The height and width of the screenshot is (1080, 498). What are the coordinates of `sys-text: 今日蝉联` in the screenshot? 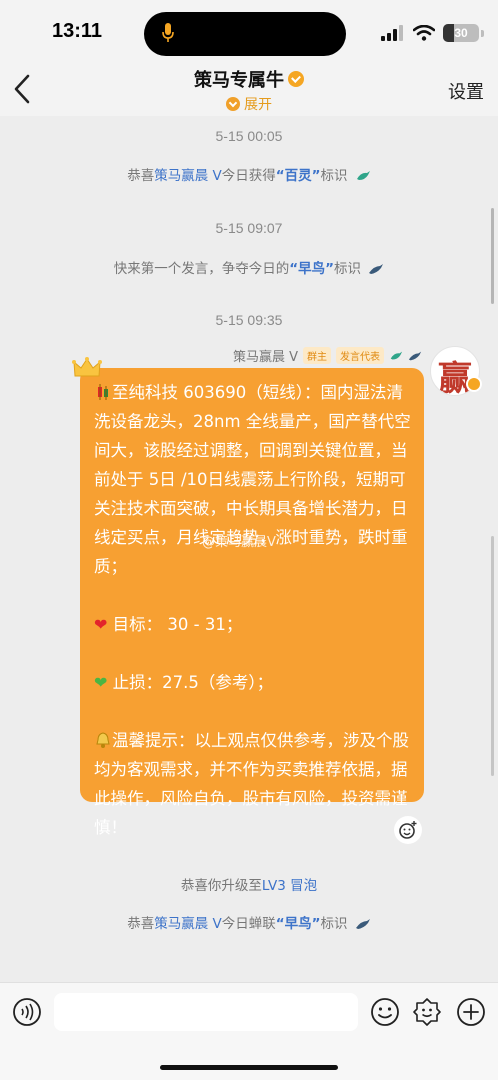 It's located at (248, 924).